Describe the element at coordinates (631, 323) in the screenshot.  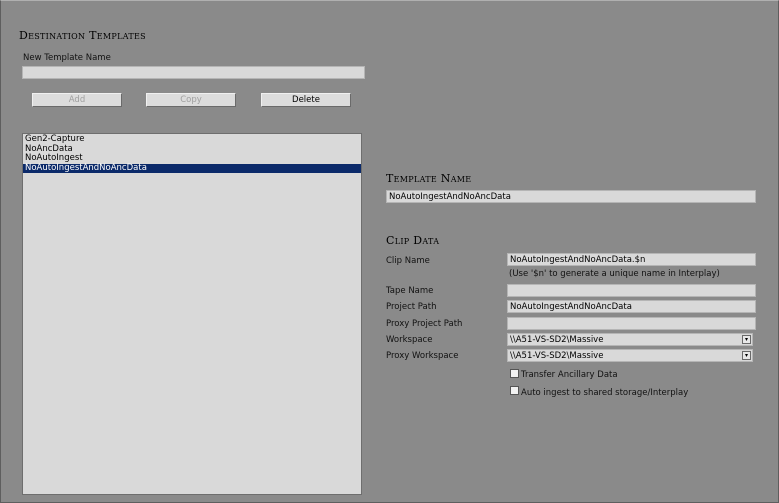
I see `proxy-project-path-input` at that location.